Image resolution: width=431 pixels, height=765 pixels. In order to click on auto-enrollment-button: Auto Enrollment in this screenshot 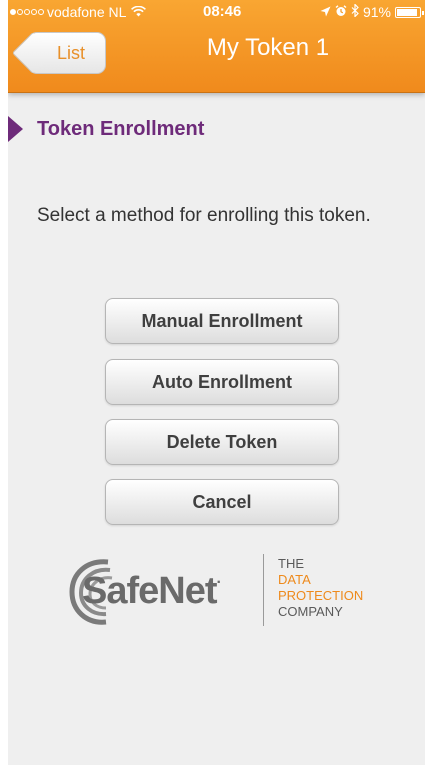, I will do `click(222, 382)`.